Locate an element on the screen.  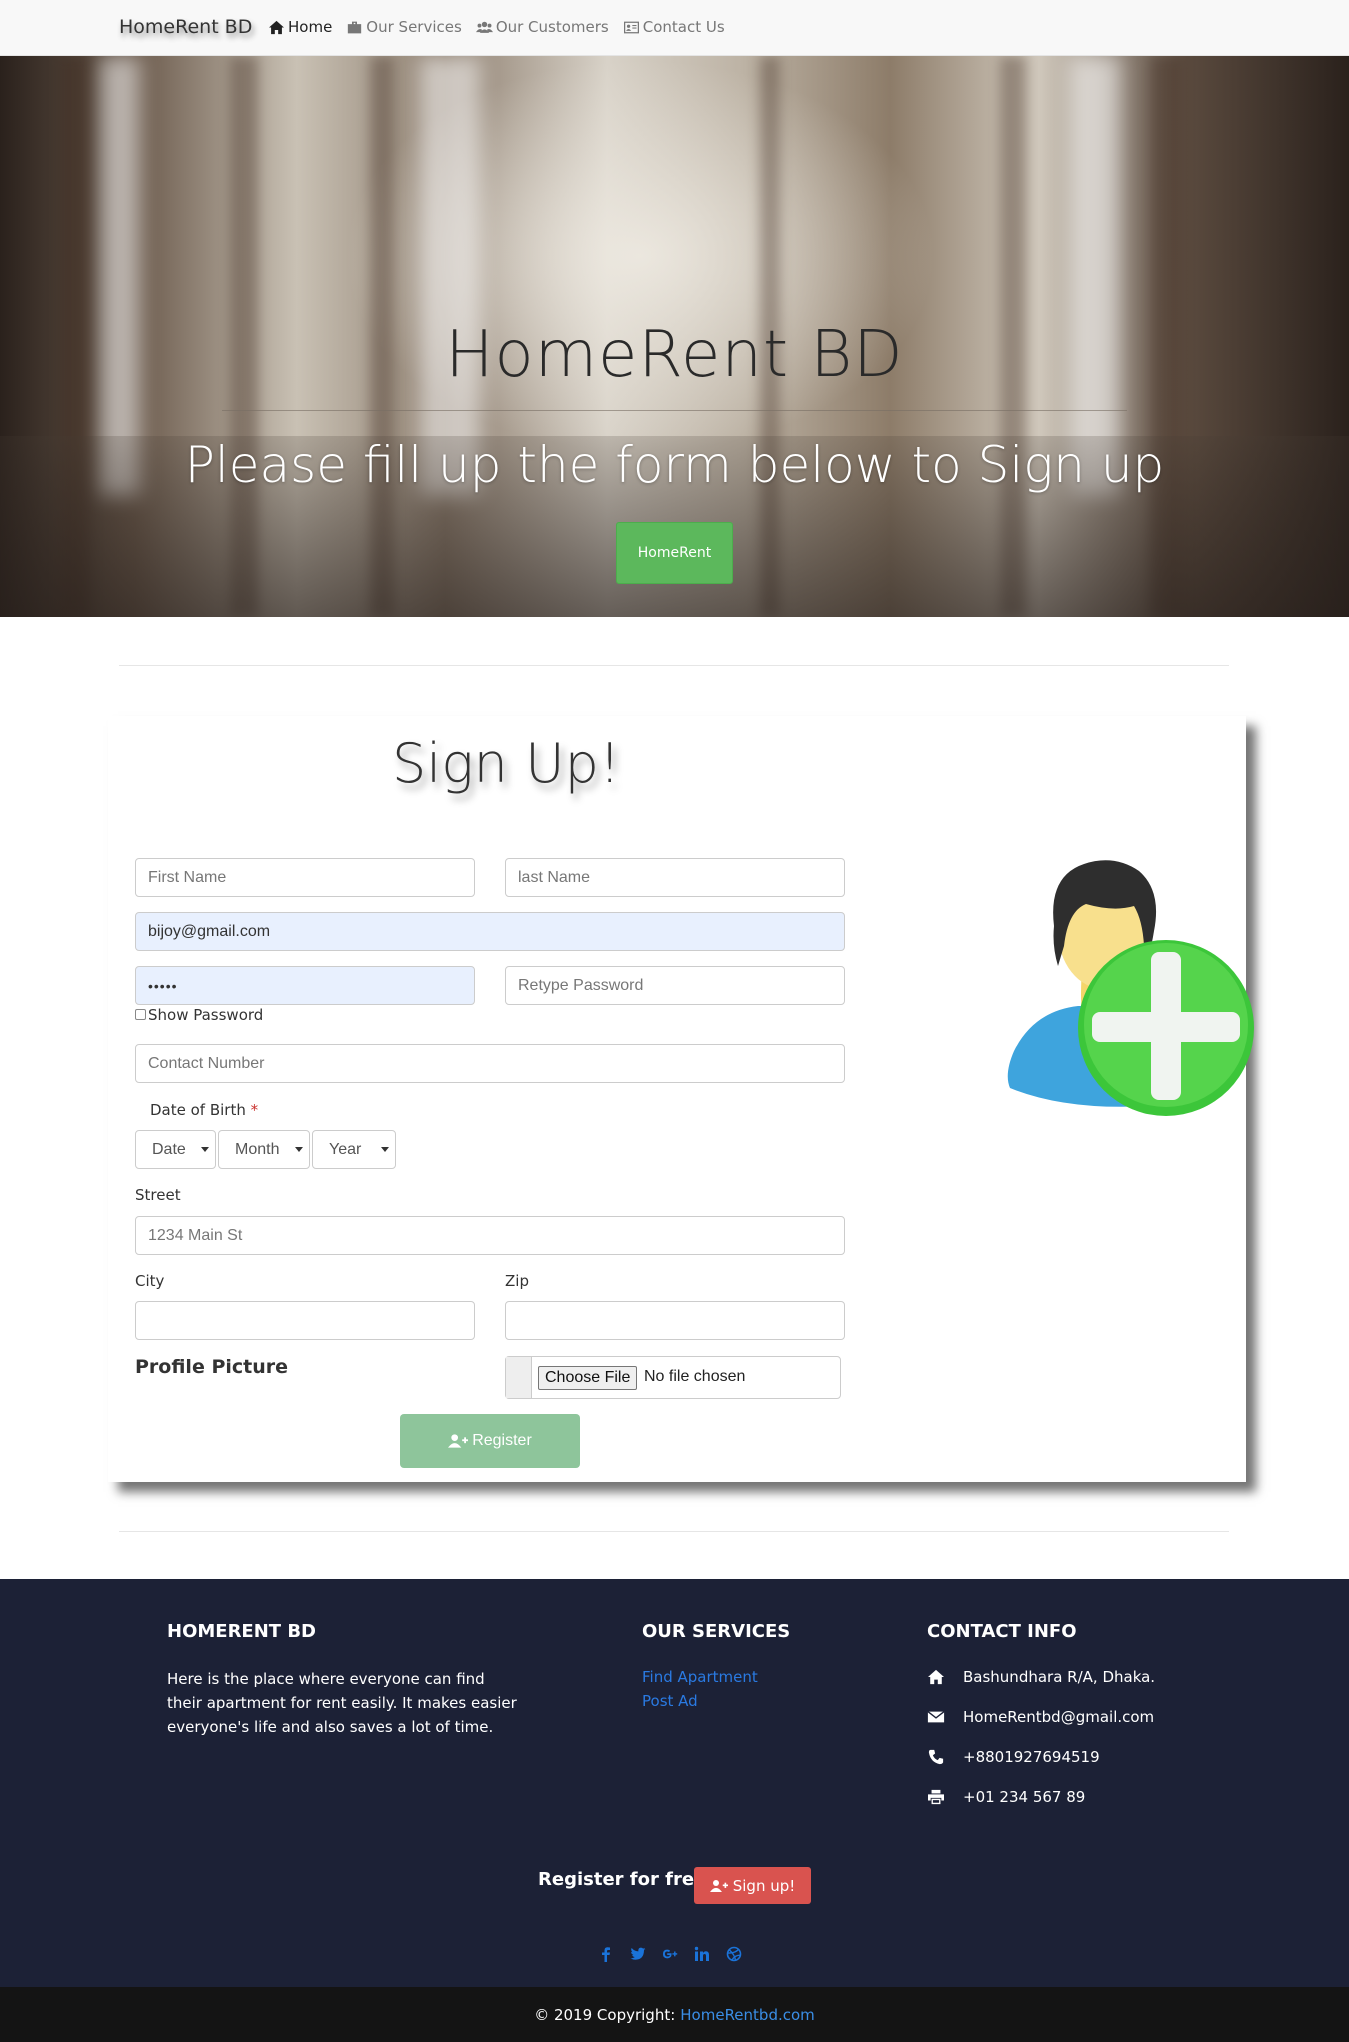
nav-contact-us: Contact Us is located at coordinates (674, 27).